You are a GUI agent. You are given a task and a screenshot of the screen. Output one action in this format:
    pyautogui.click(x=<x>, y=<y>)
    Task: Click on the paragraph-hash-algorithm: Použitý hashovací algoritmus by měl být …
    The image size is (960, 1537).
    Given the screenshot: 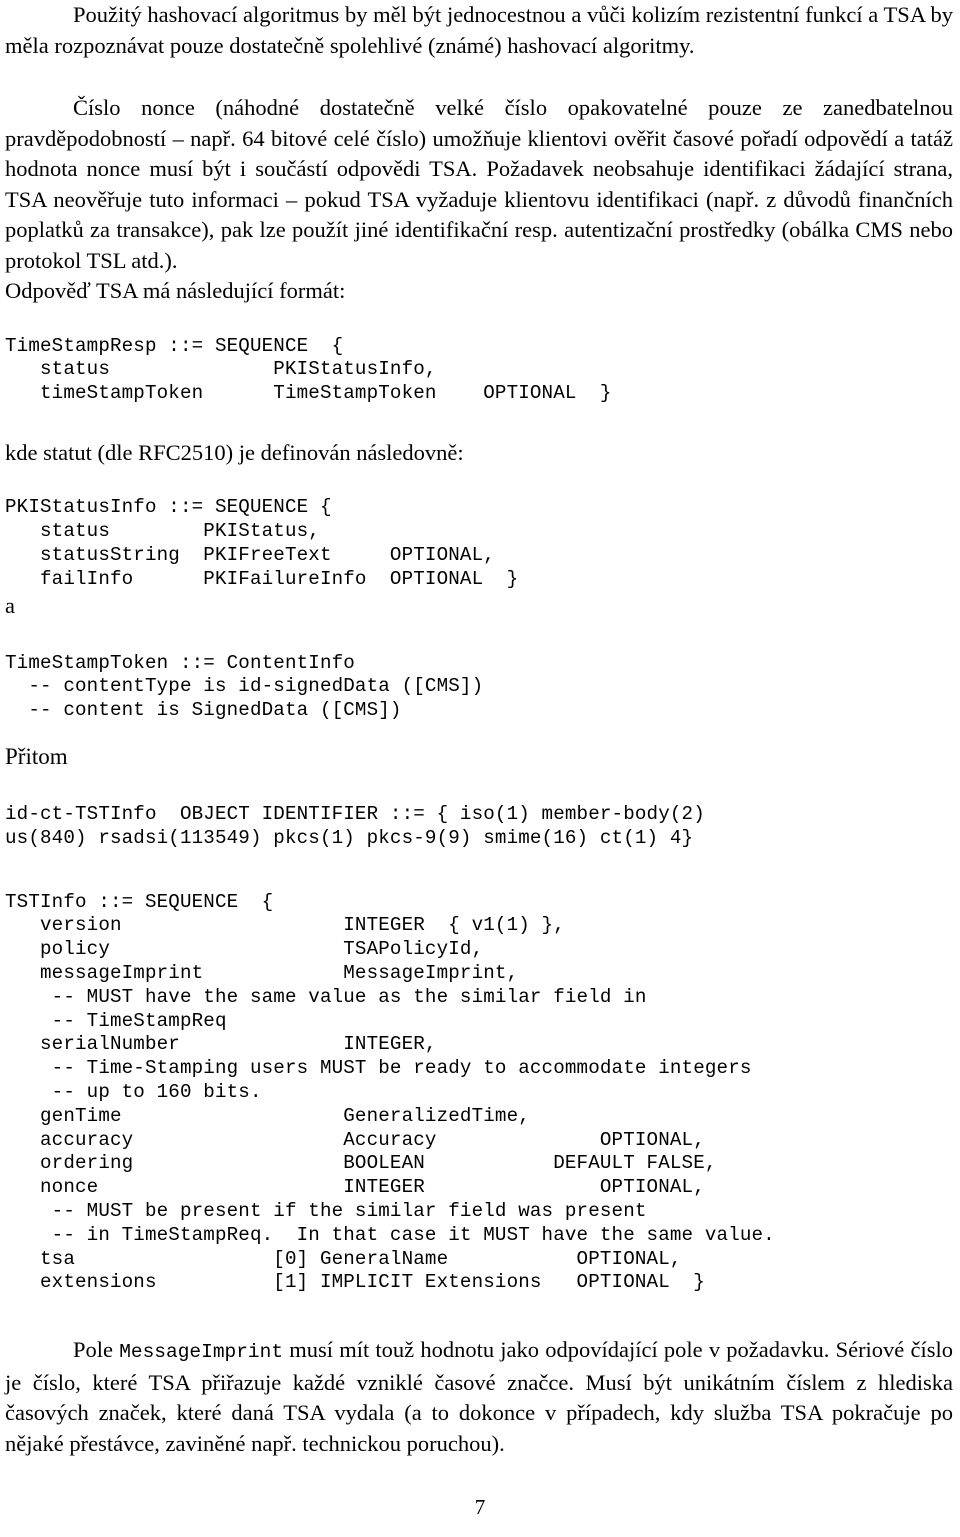 What is the action you would take?
    pyautogui.click(x=479, y=30)
    